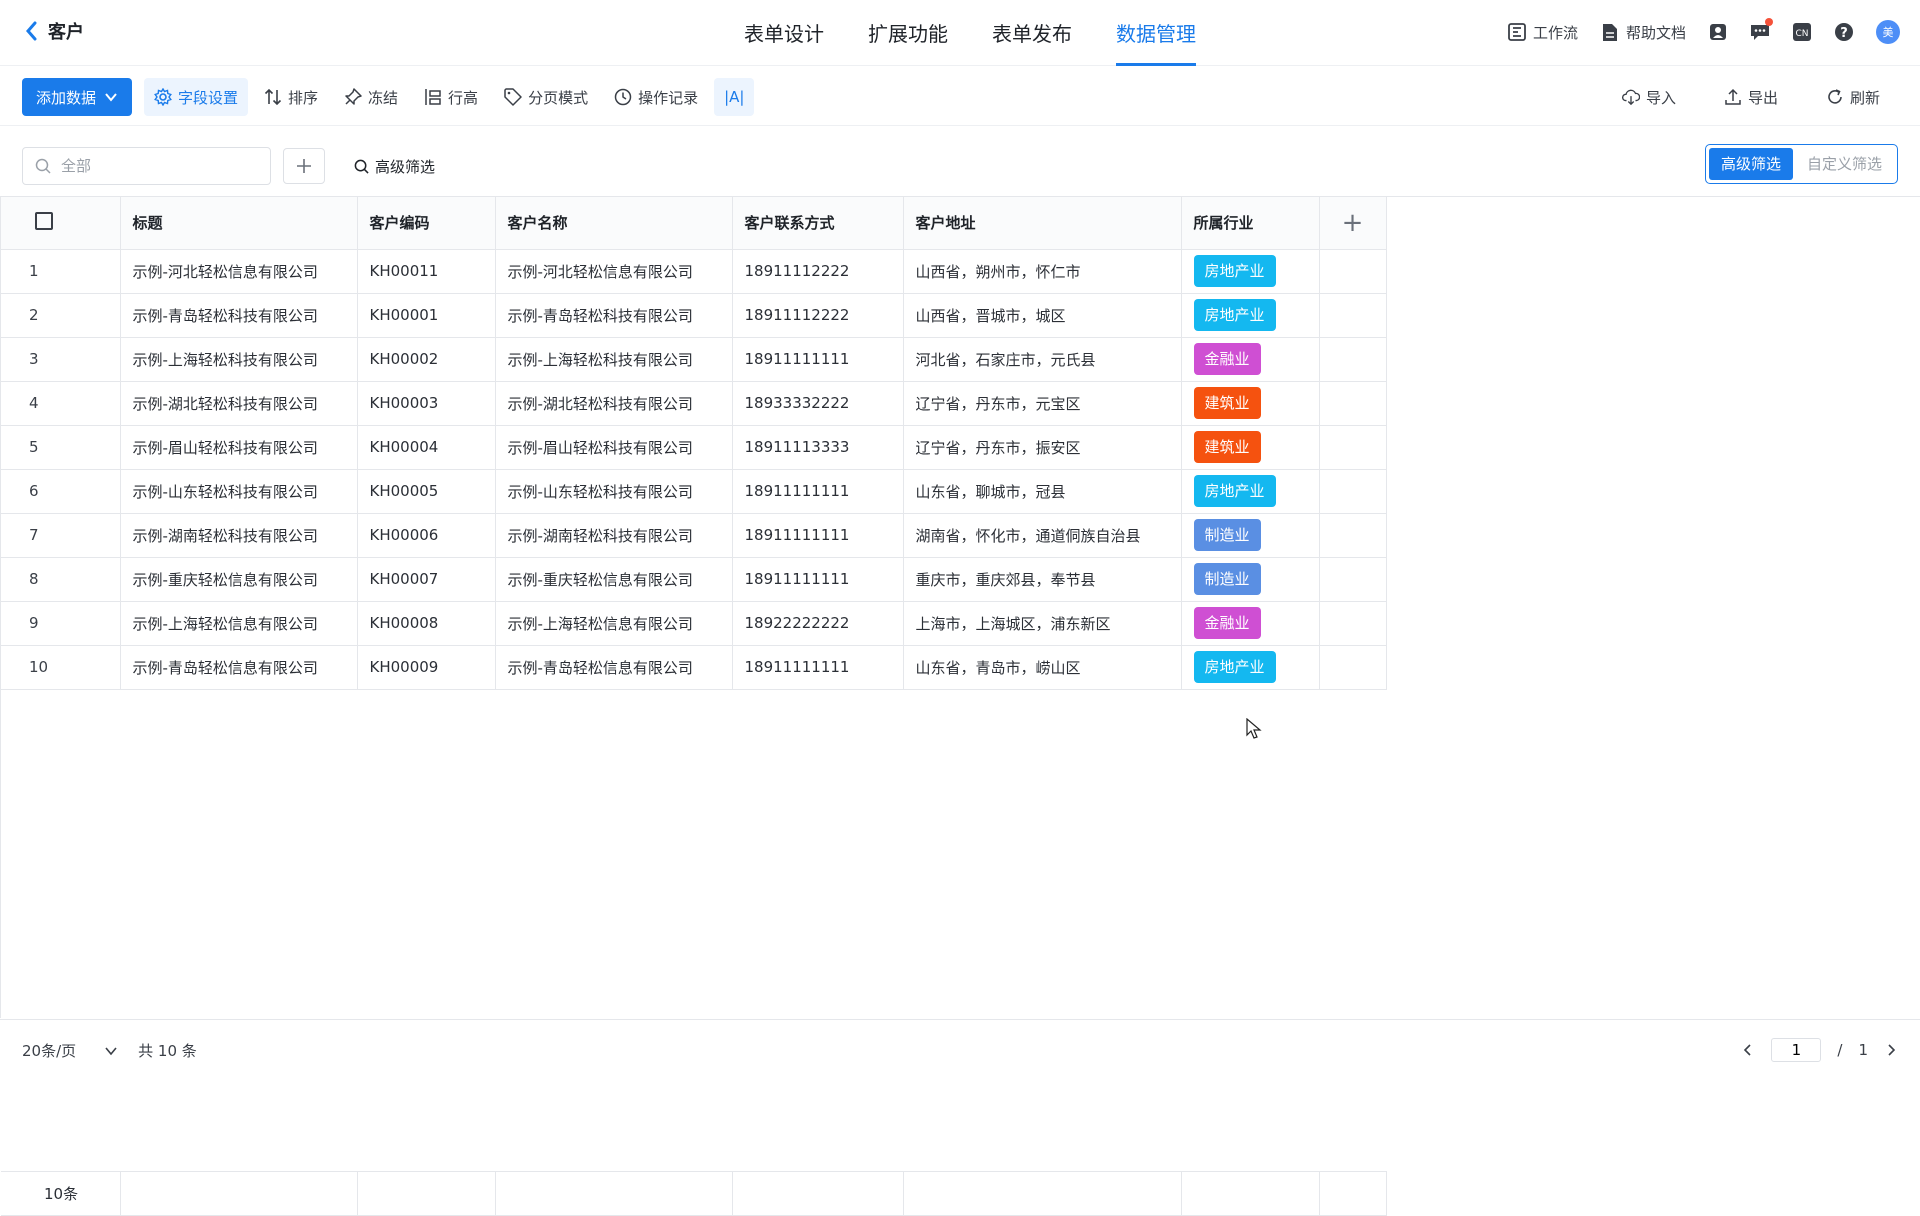 The height and width of the screenshot is (1216, 1920). What do you see at coordinates (546, 97) in the screenshot?
I see `page-mode-button: 分页模式` at bounding box center [546, 97].